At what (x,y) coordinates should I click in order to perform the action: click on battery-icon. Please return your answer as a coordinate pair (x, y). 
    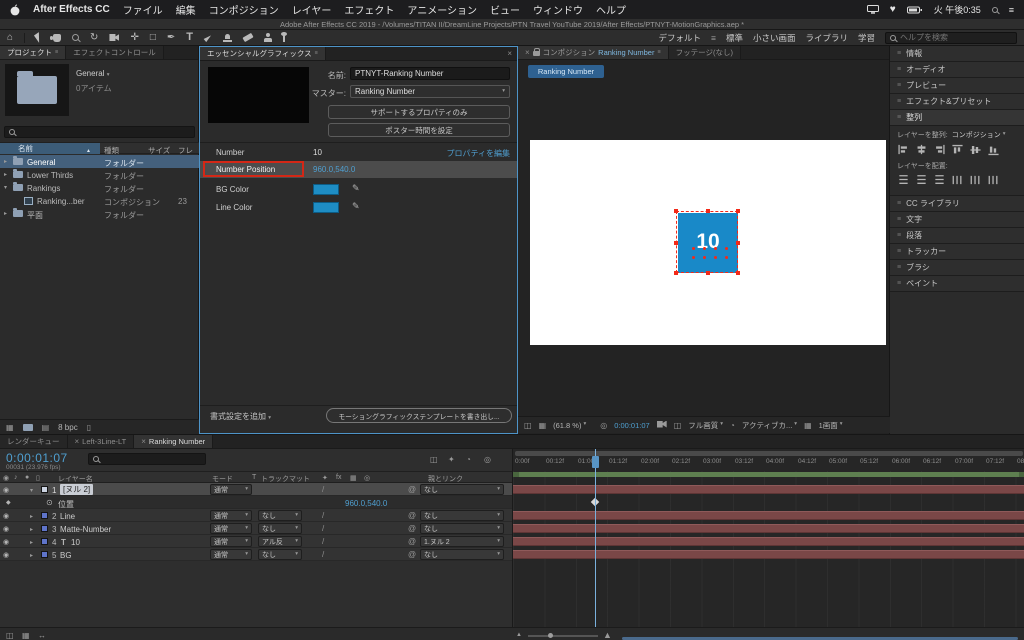
    Looking at the image, I should click on (914, 10).